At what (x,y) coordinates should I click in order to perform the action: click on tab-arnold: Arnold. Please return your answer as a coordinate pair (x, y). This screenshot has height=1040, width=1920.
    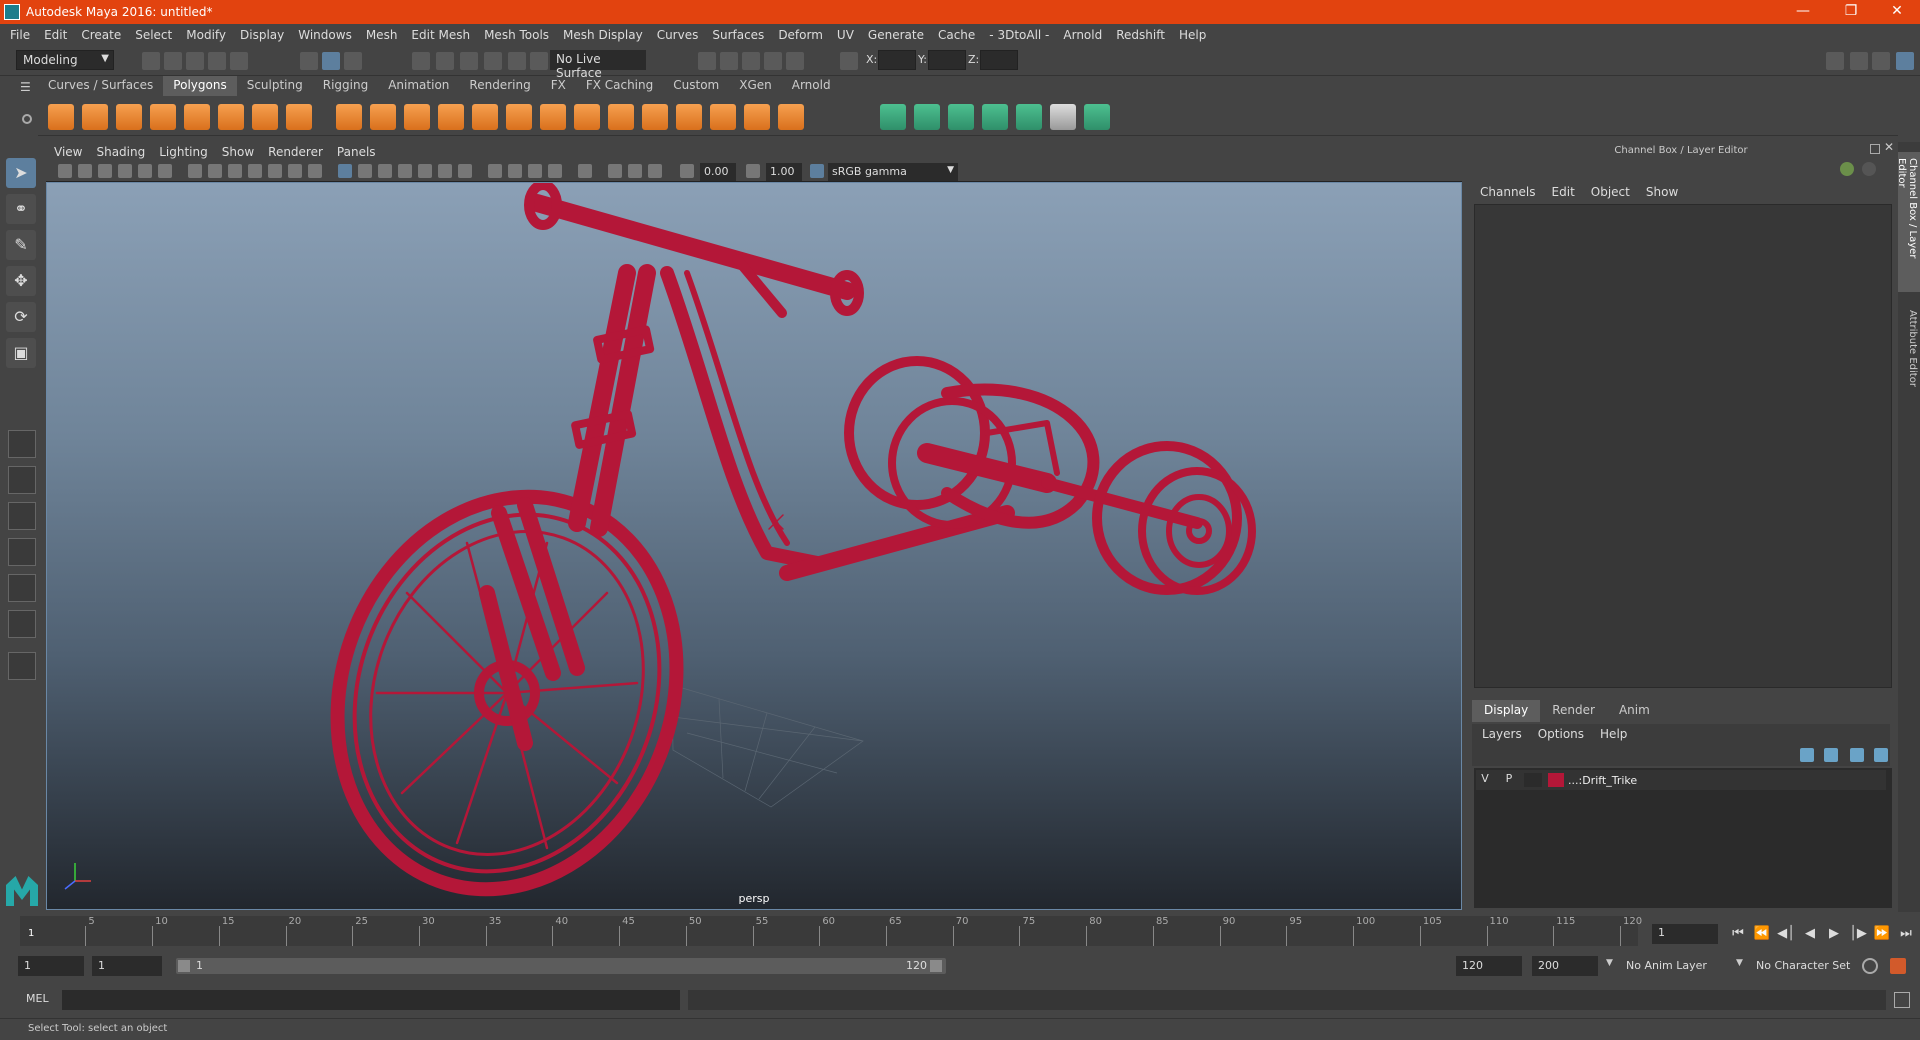
    Looking at the image, I should click on (811, 86).